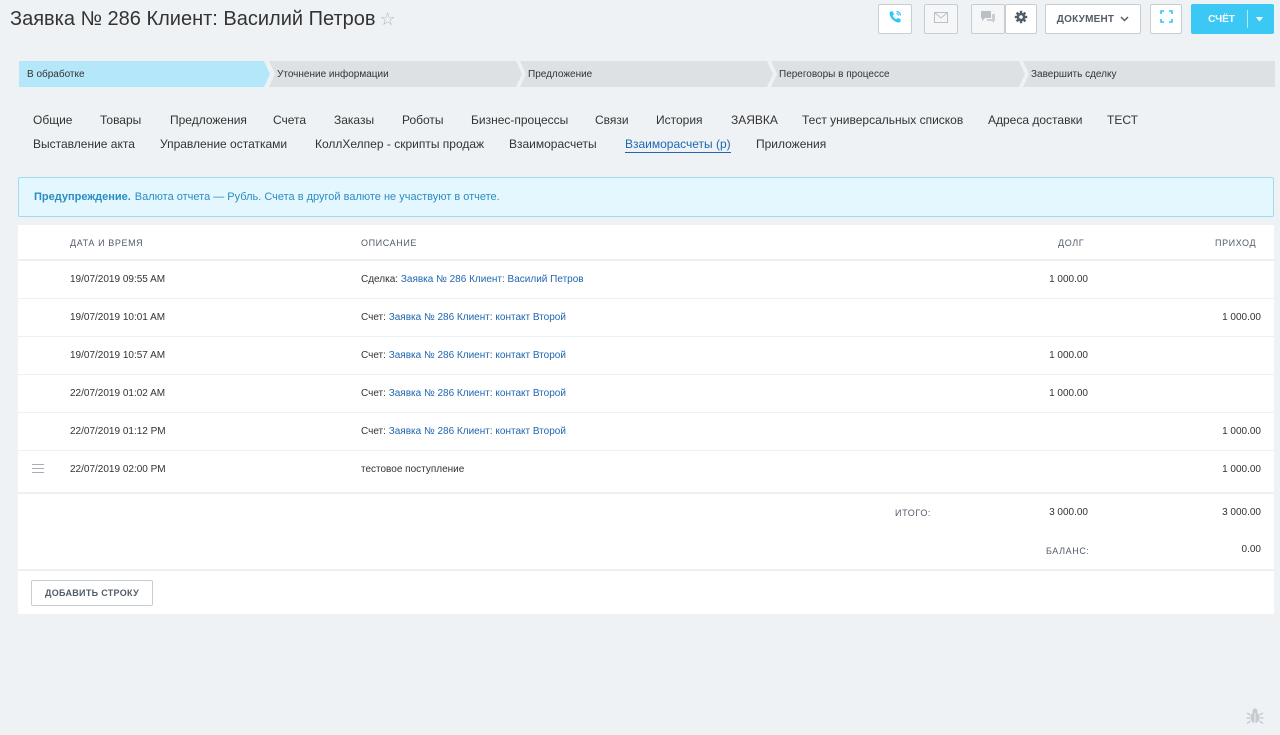 This screenshot has height=735, width=1280. What do you see at coordinates (399, 144) in the screenshot?
I see `tab-callhelper-scripts: КоллХелпер - скрипты продаж` at bounding box center [399, 144].